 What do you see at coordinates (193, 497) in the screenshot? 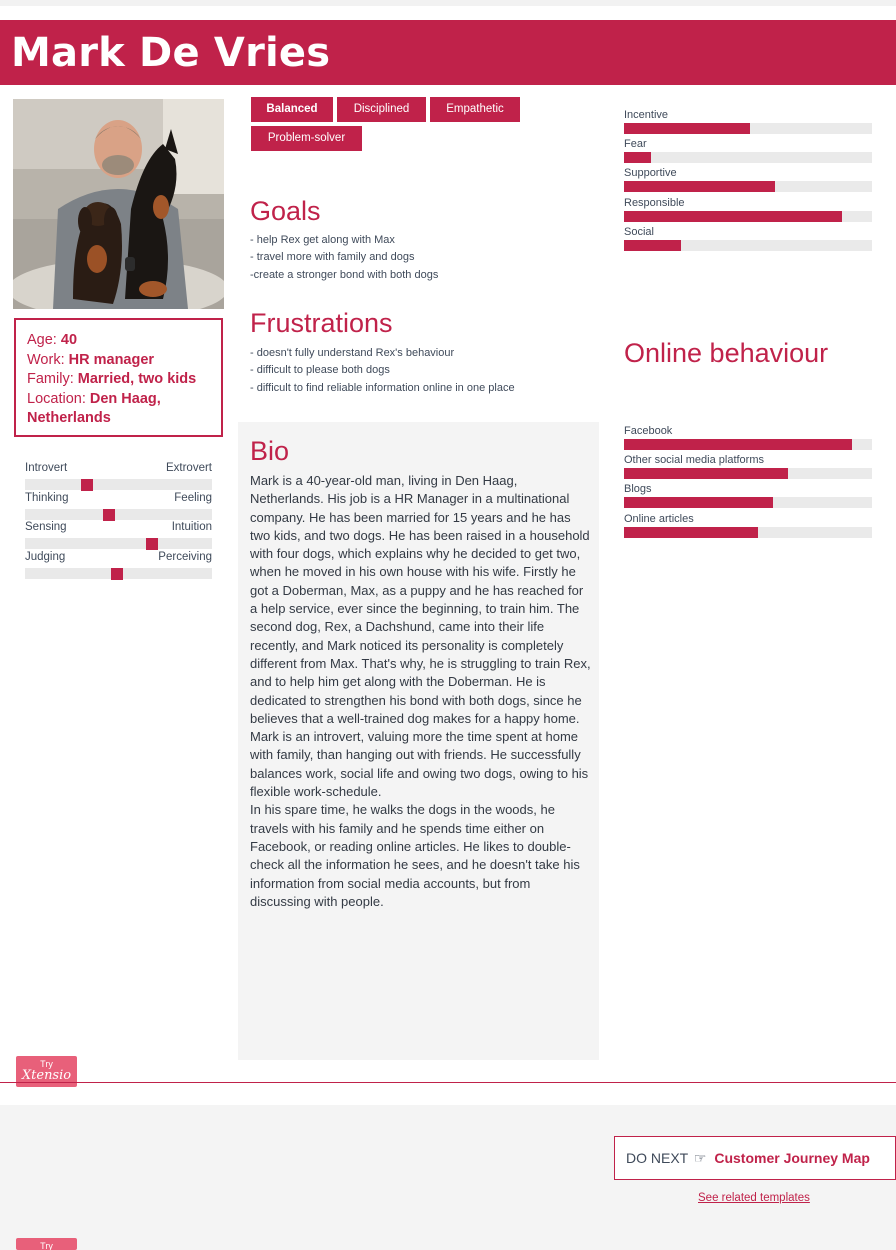
I see `scale-right-label: Feeling` at bounding box center [193, 497].